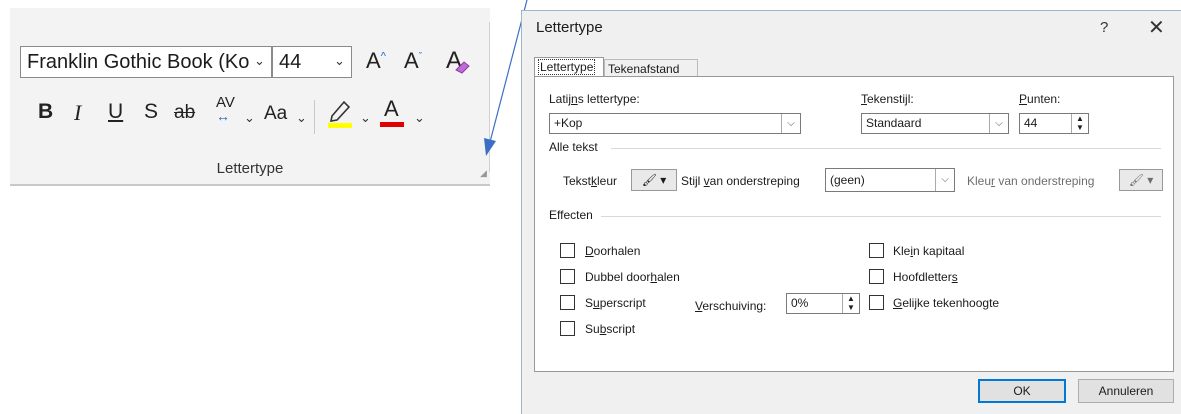 Image resolution: width=1181 pixels, height=414 pixels. Describe the element at coordinates (1031, 123) in the screenshot. I see `size-value: 44` at that location.